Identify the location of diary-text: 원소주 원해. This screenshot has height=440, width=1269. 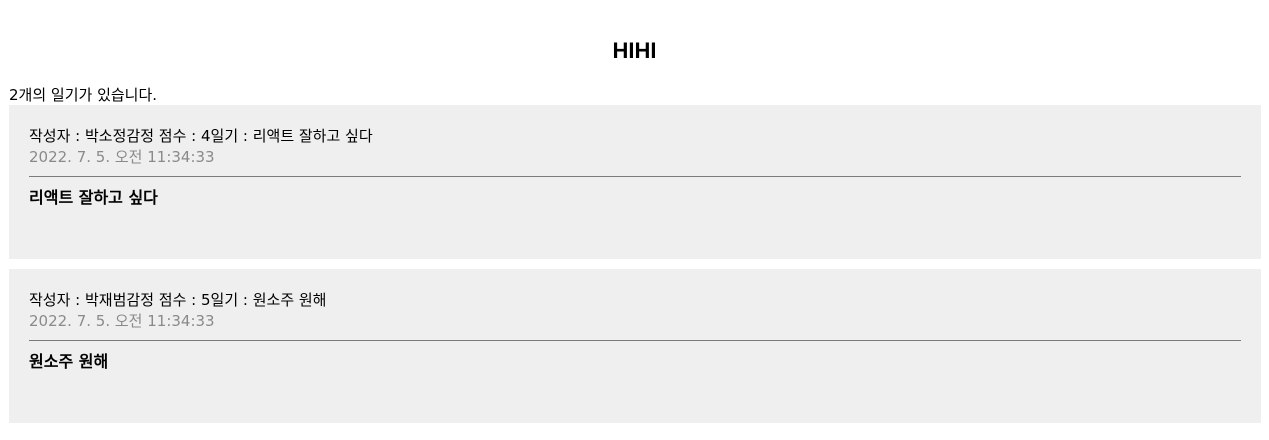
(289, 300).